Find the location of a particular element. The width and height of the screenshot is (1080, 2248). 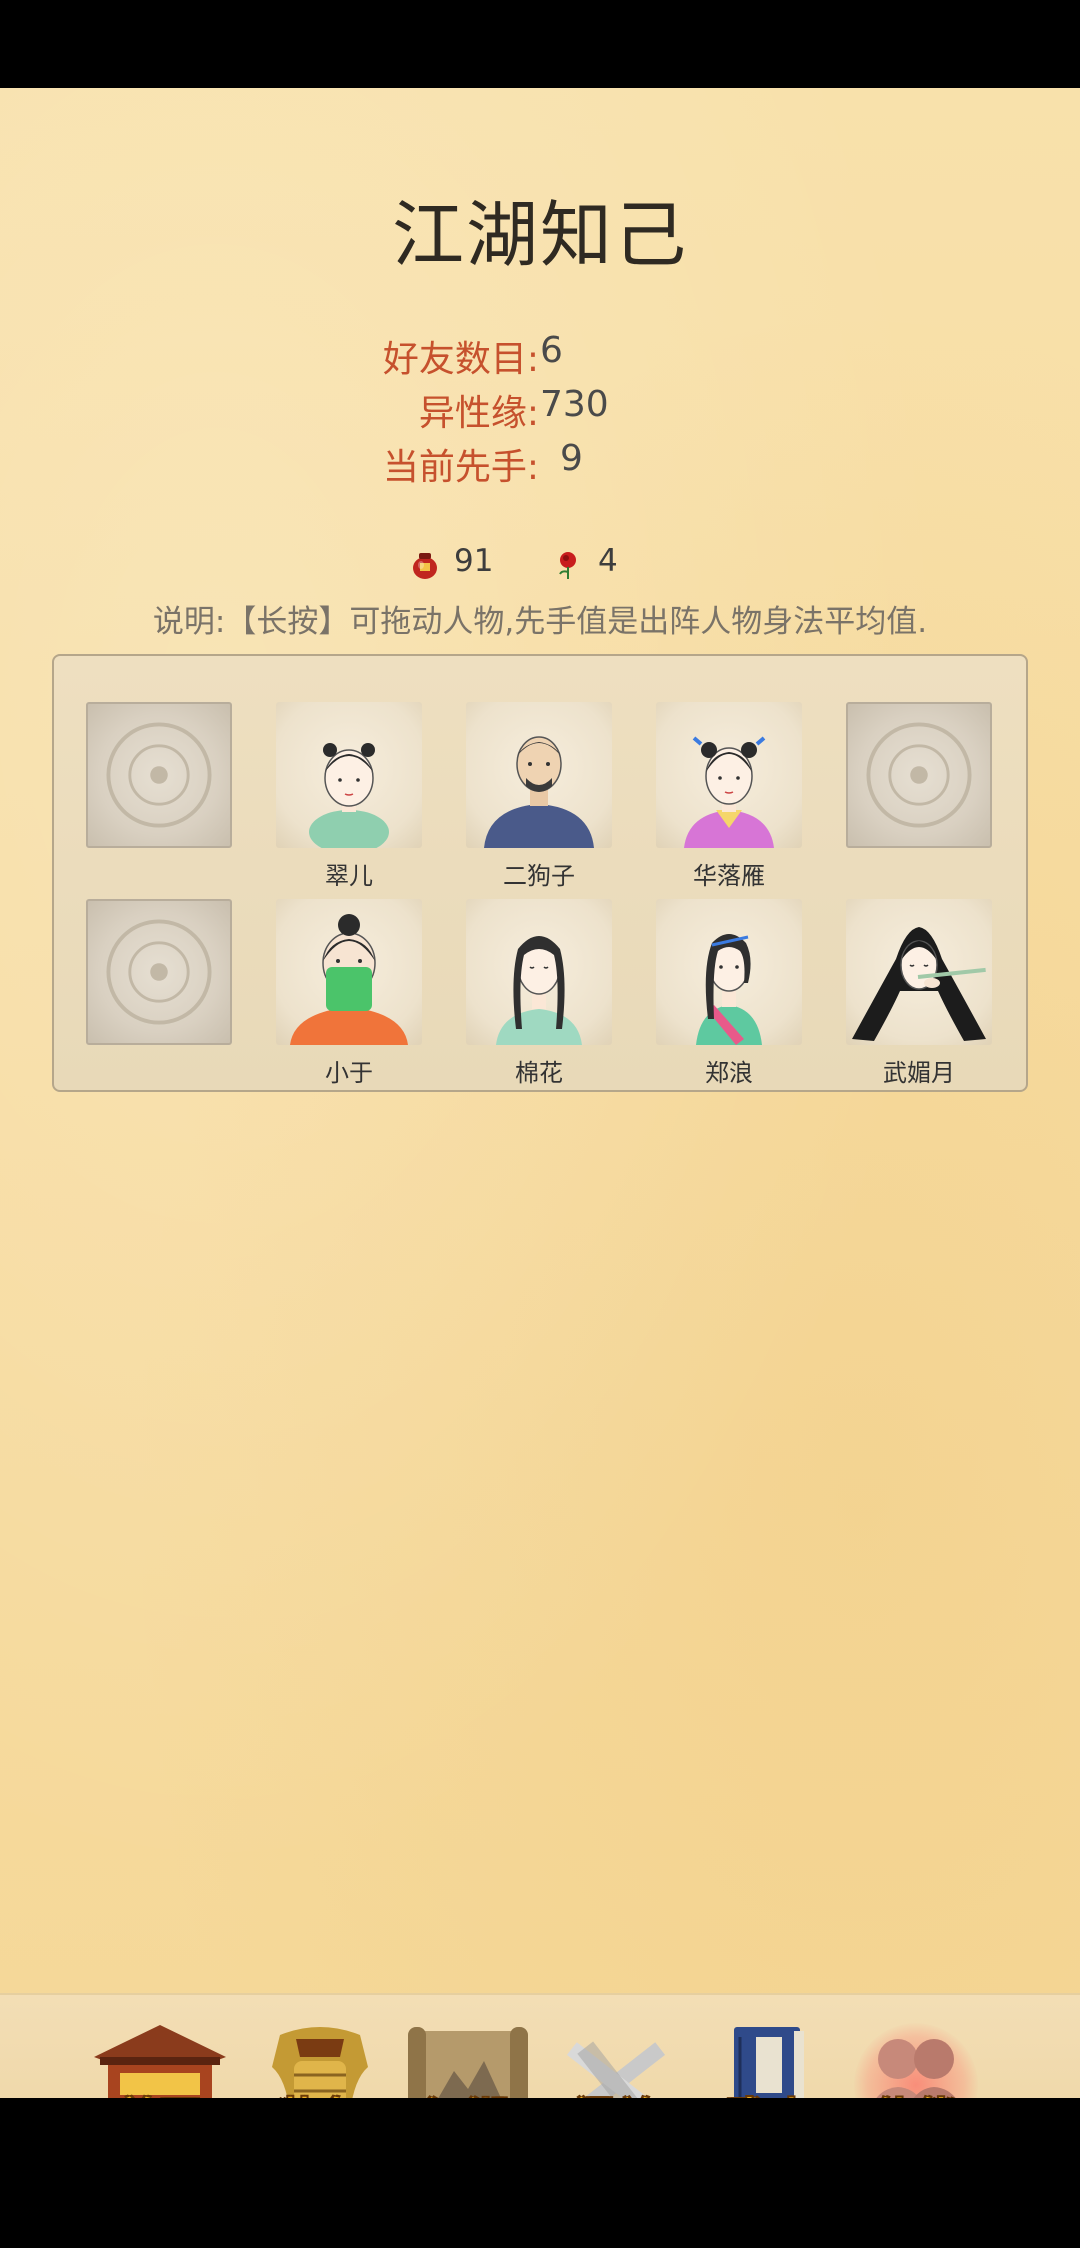

portrait-mianhua is located at coordinates (539, 972).